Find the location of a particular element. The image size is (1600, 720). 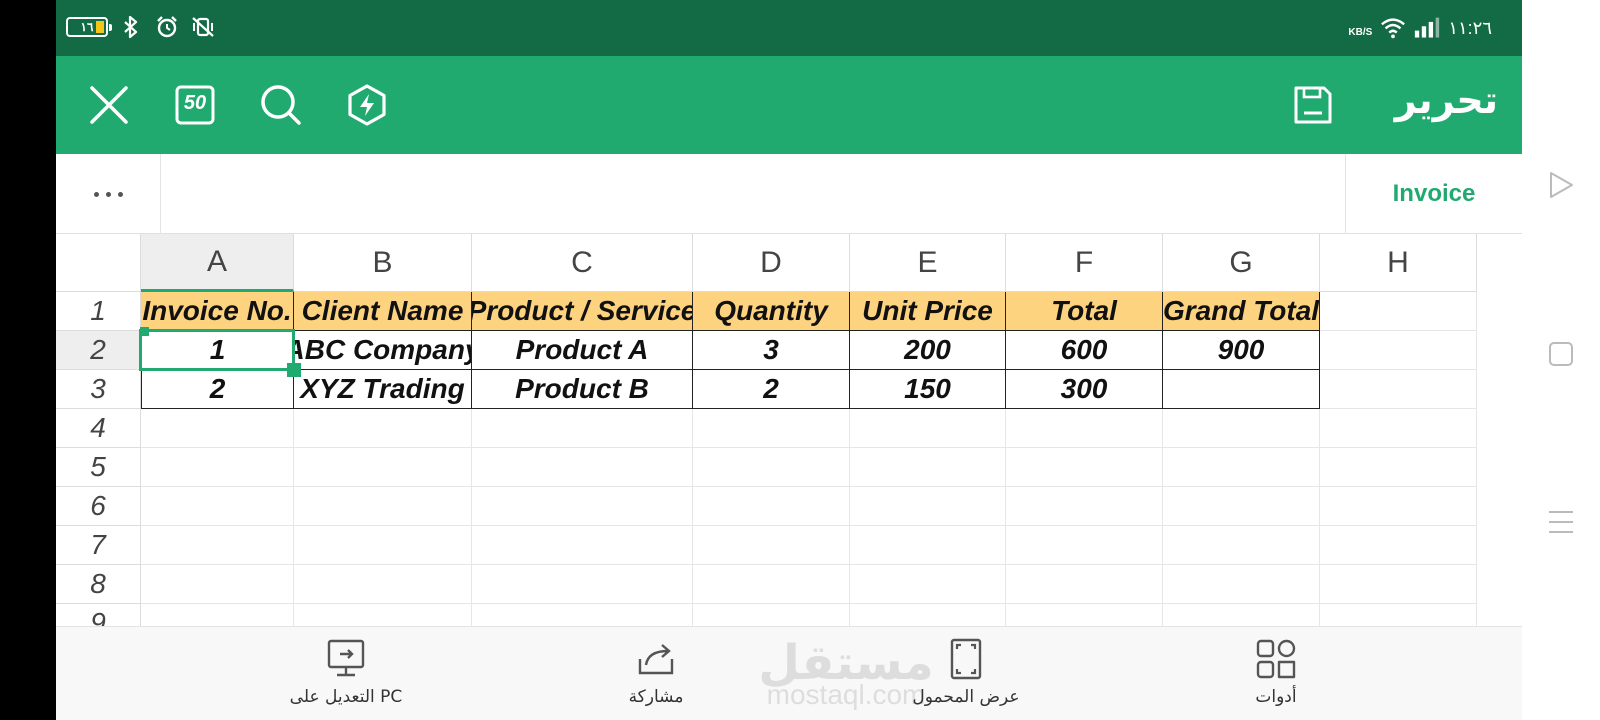

selection-handle-end is located at coordinates (294, 370).